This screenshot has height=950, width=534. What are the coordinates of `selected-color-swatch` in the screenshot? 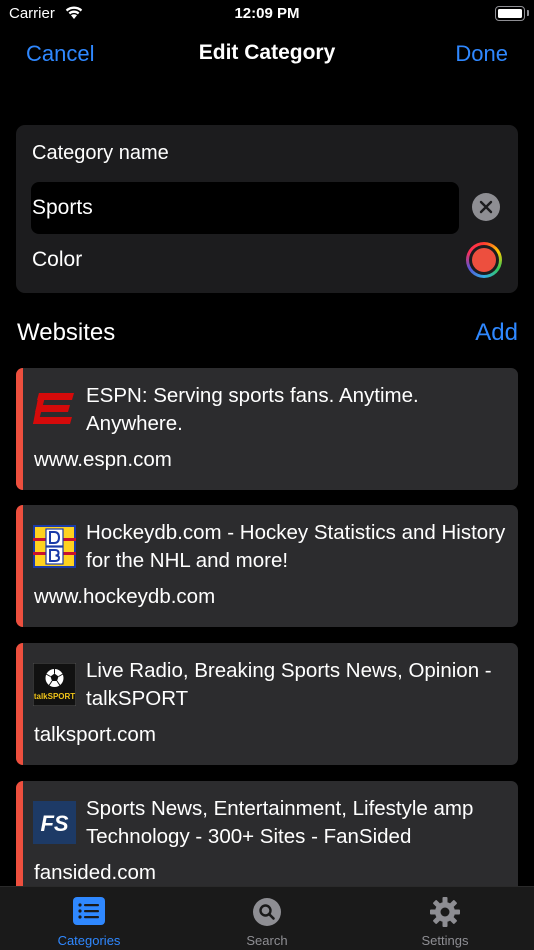 It's located at (484, 260).